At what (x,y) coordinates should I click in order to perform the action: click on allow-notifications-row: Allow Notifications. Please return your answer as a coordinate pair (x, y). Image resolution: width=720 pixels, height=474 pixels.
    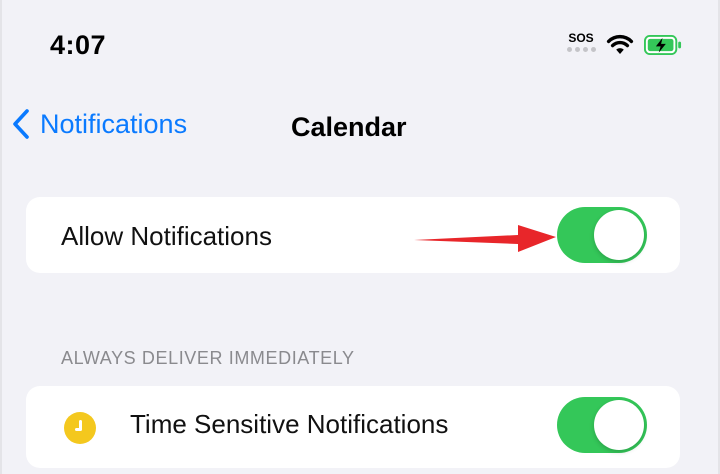
    Looking at the image, I should click on (353, 235).